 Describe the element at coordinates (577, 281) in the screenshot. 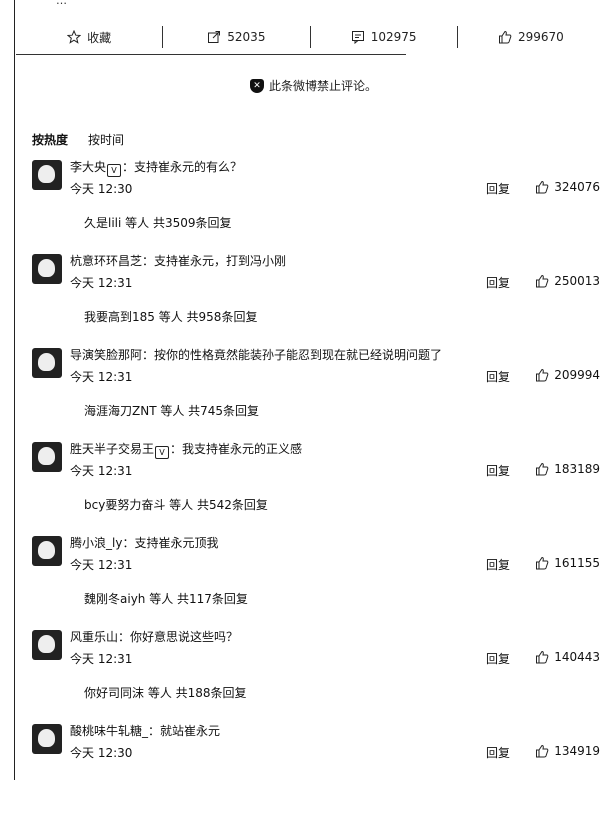

I see `comment-like-count: 250013` at that location.